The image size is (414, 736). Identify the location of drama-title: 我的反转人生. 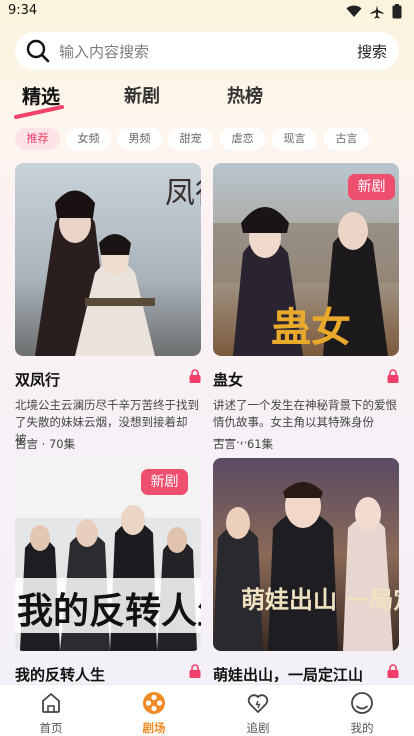
(60, 675).